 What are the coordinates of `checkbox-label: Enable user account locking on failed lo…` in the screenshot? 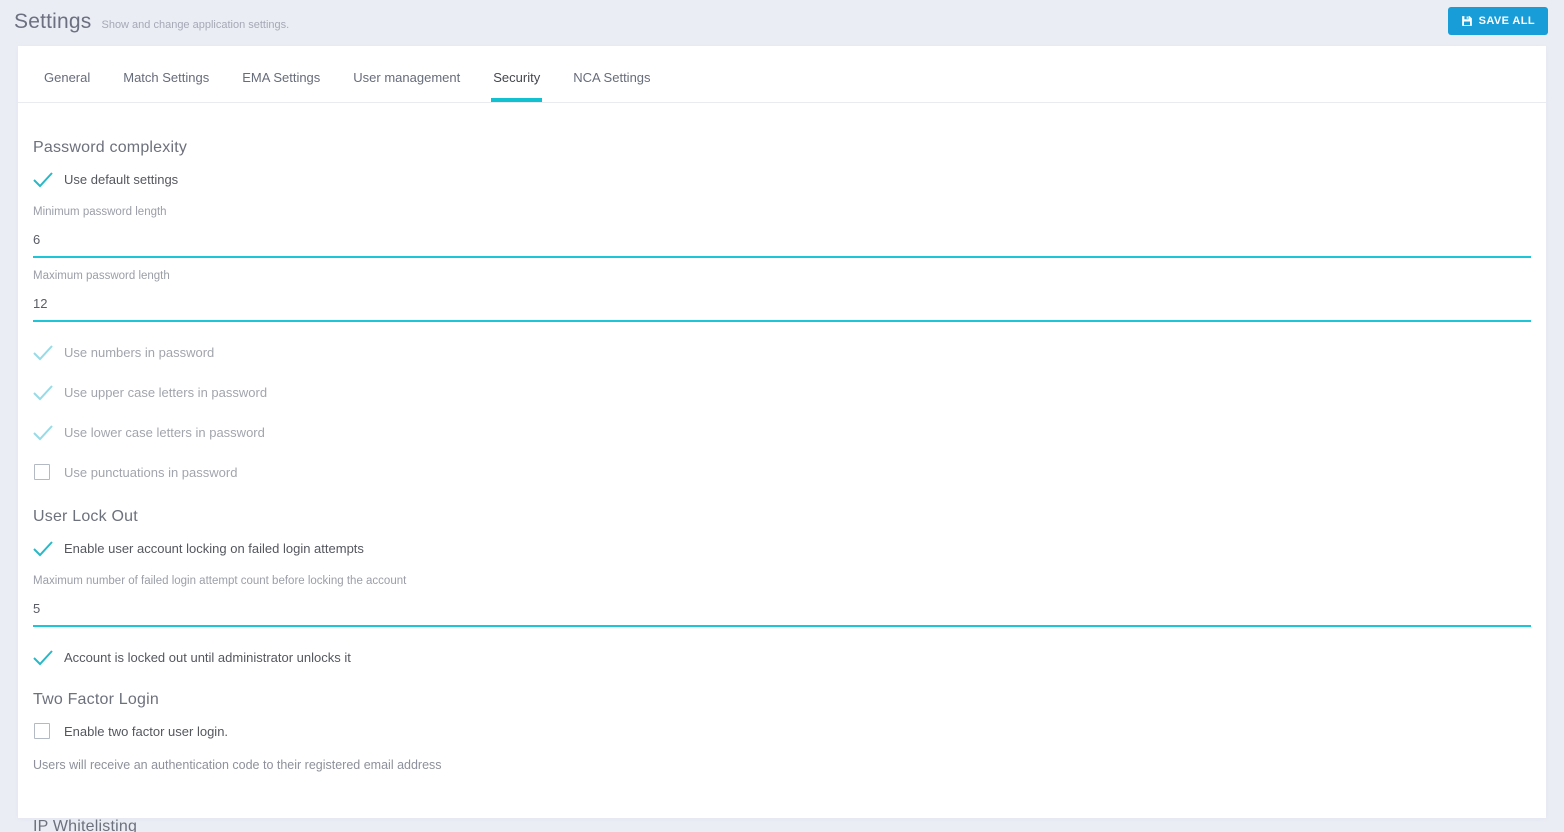 It's located at (214, 548).